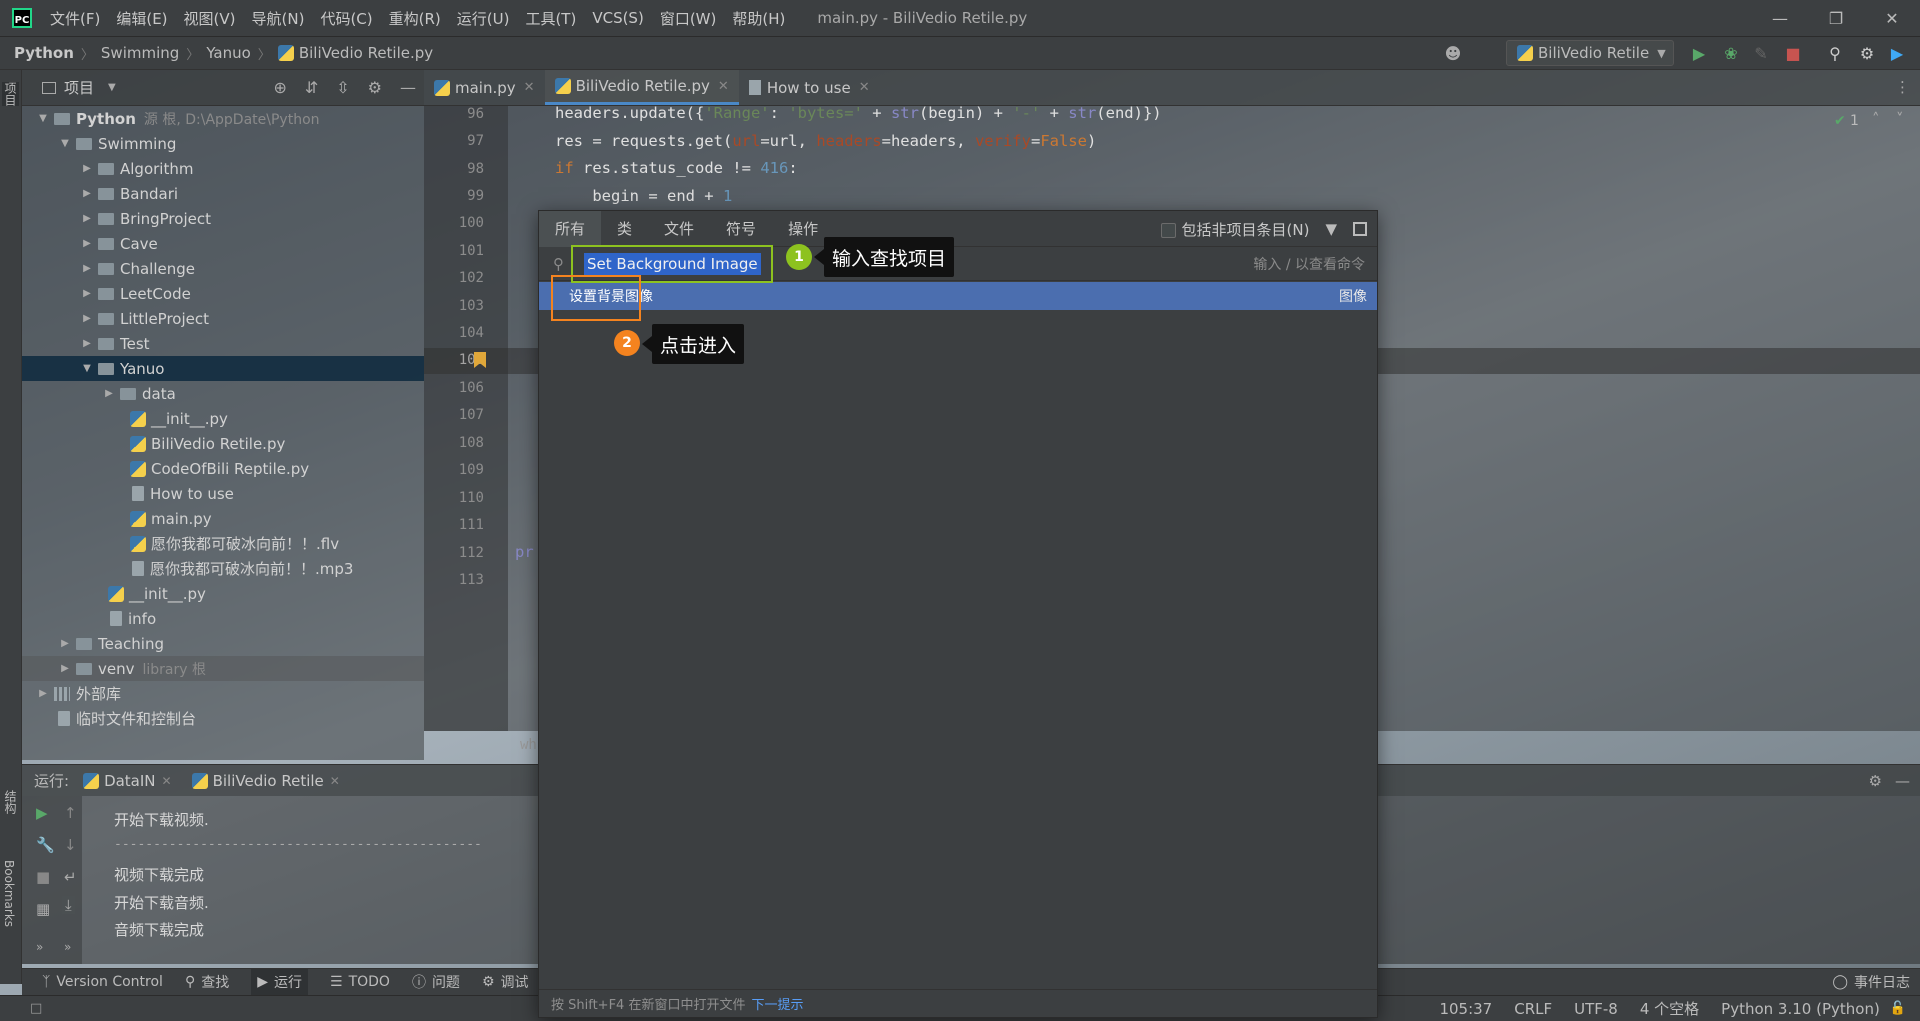 This screenshot has height=1021, width=1920. What do you see at coordinates (1465, 1009) in the screenshot?
I see `caret-position: 105:37` at bounding box center [1465, 1009].